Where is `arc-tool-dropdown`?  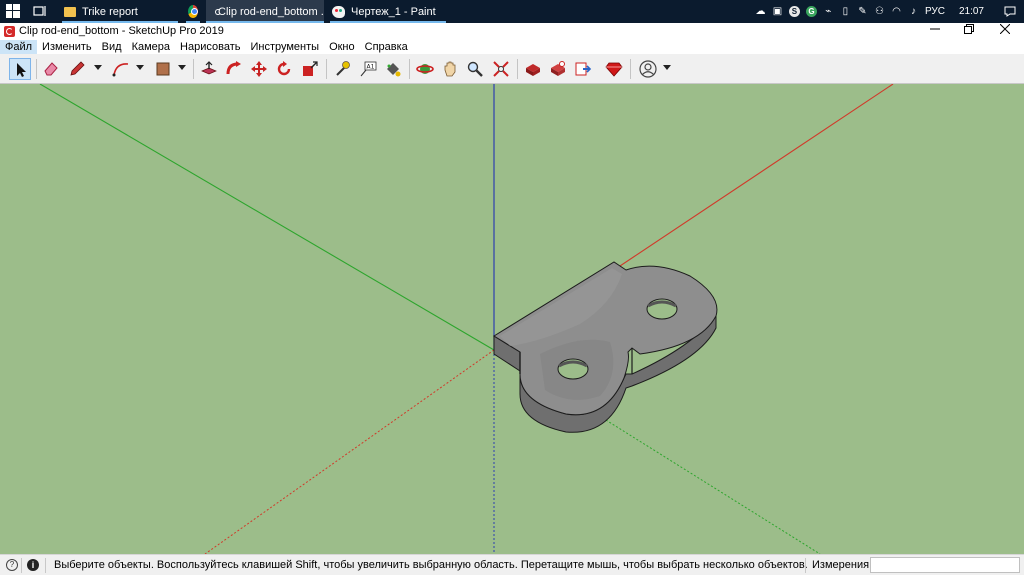 arc-tool-dropdown is located at coordinates (140, 67).